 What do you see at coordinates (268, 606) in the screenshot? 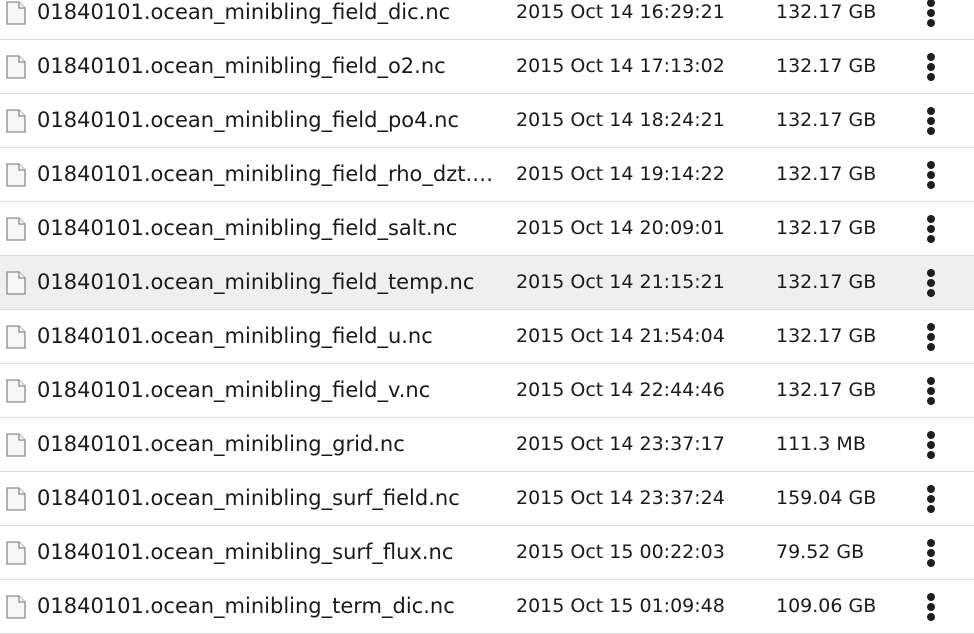
I see `file-name: 01840101.ocean_minibling_term_dic.nc` at bounding box center [268, 606].